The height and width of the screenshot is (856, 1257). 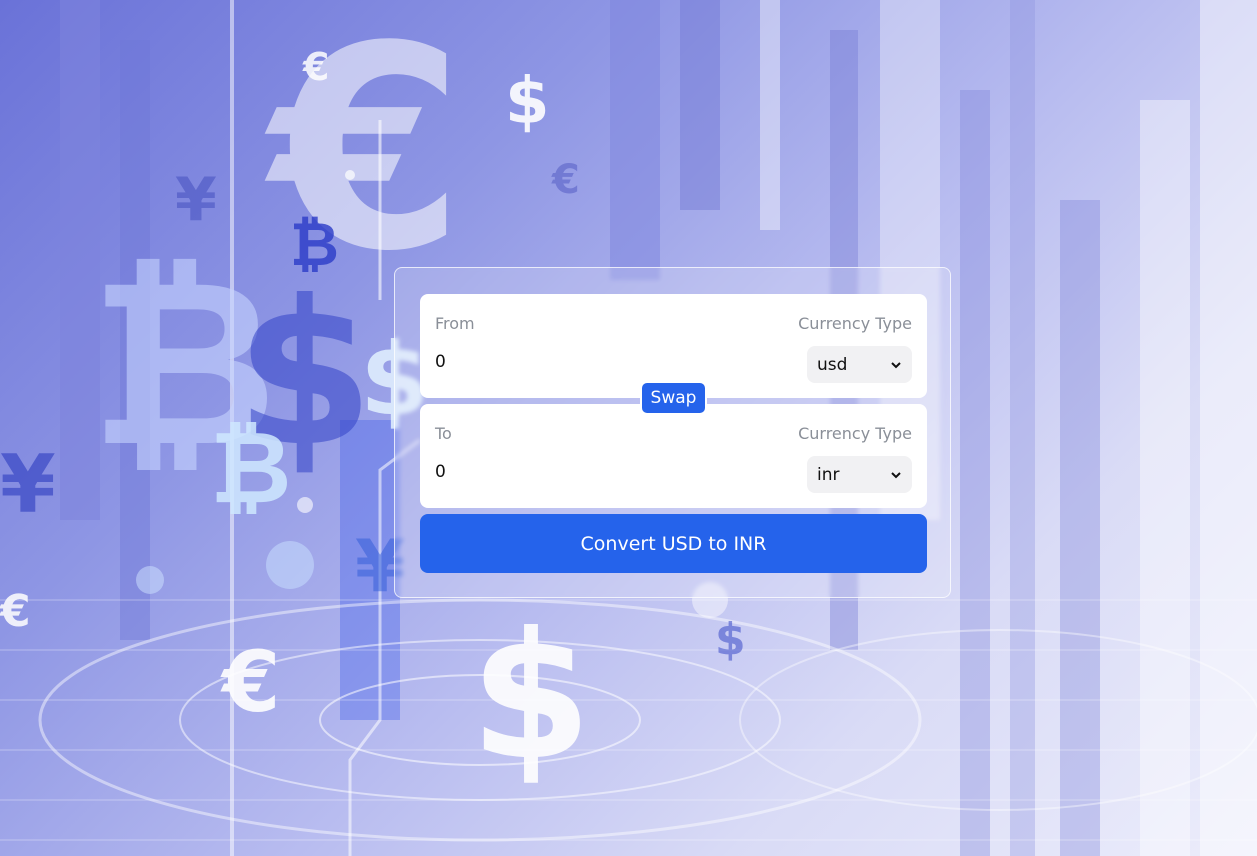 What do you see at coordinates (855, 433) in the screenshot?
I see `to-currency-type-label: Currency Type` at bounding box center [855, 433].